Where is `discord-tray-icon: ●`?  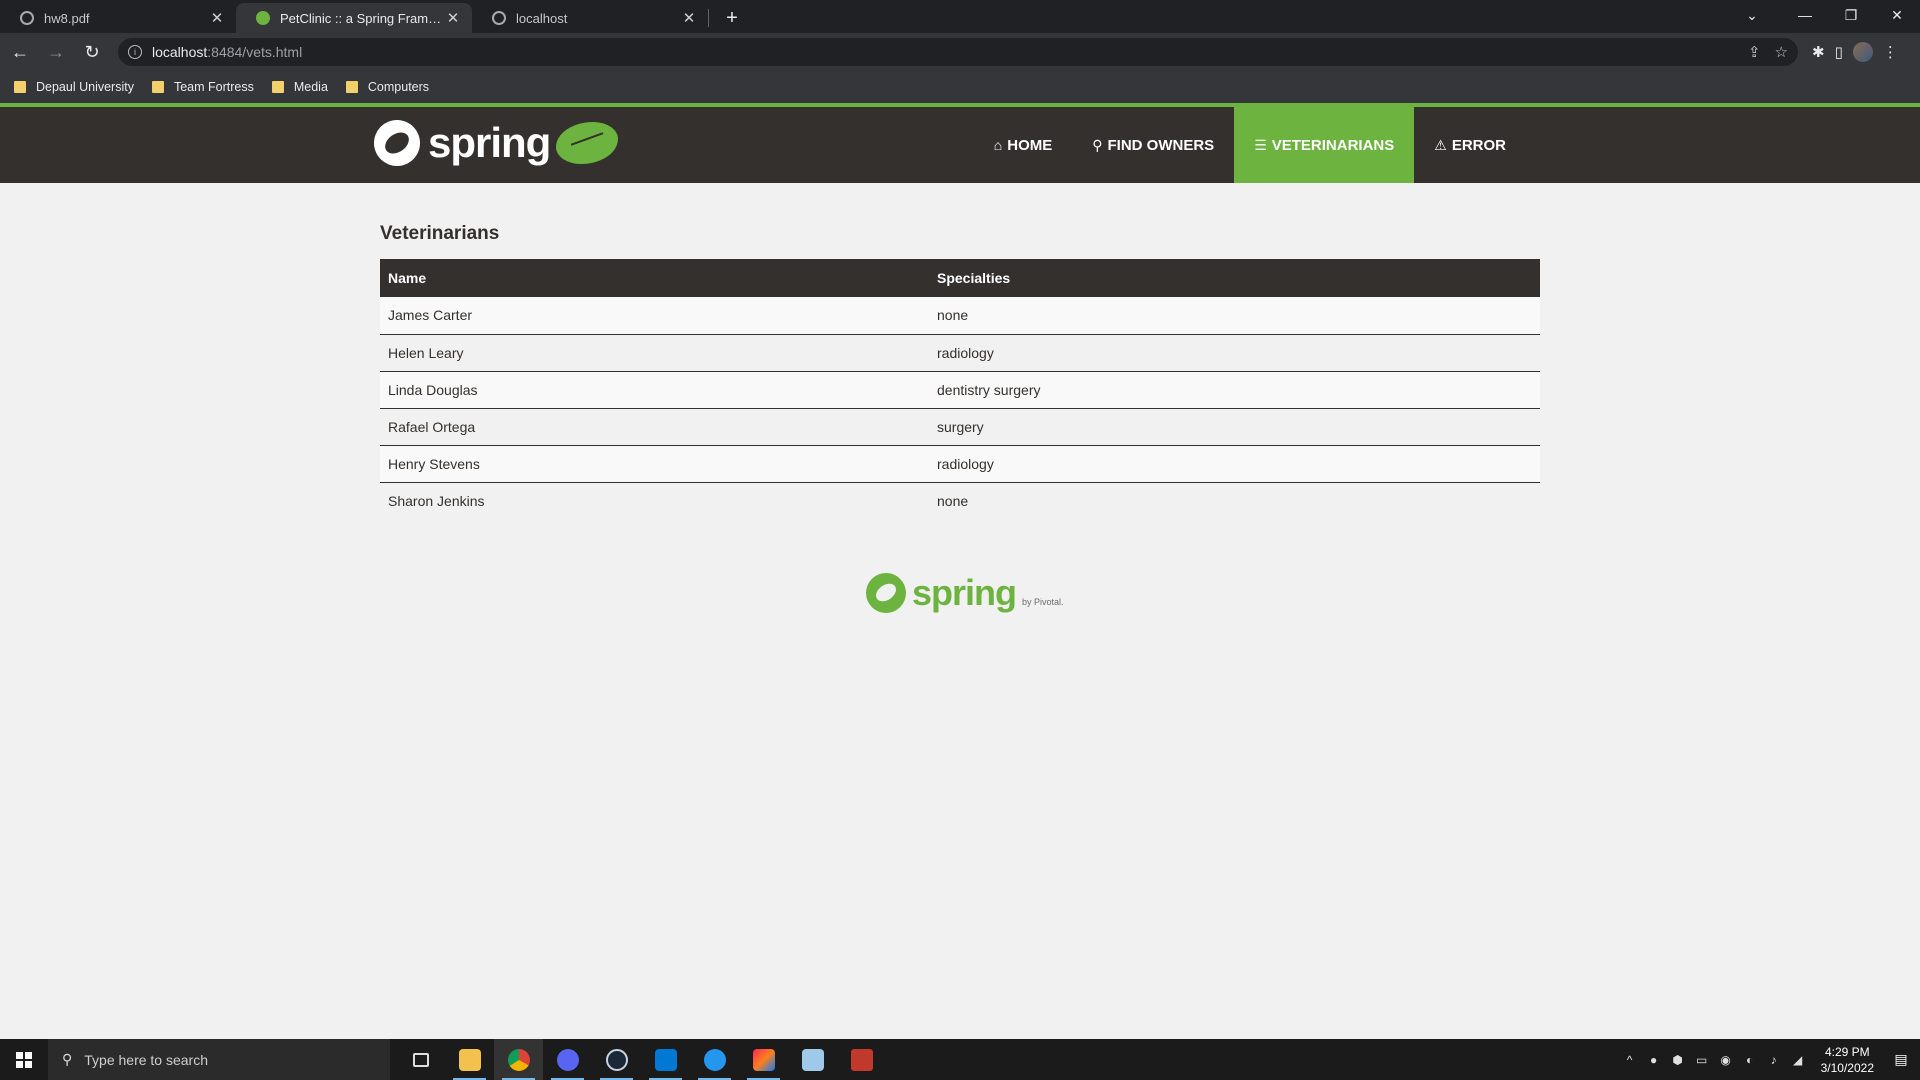 discord-tray-icon: ● is located at coordinates (1654, 1060).